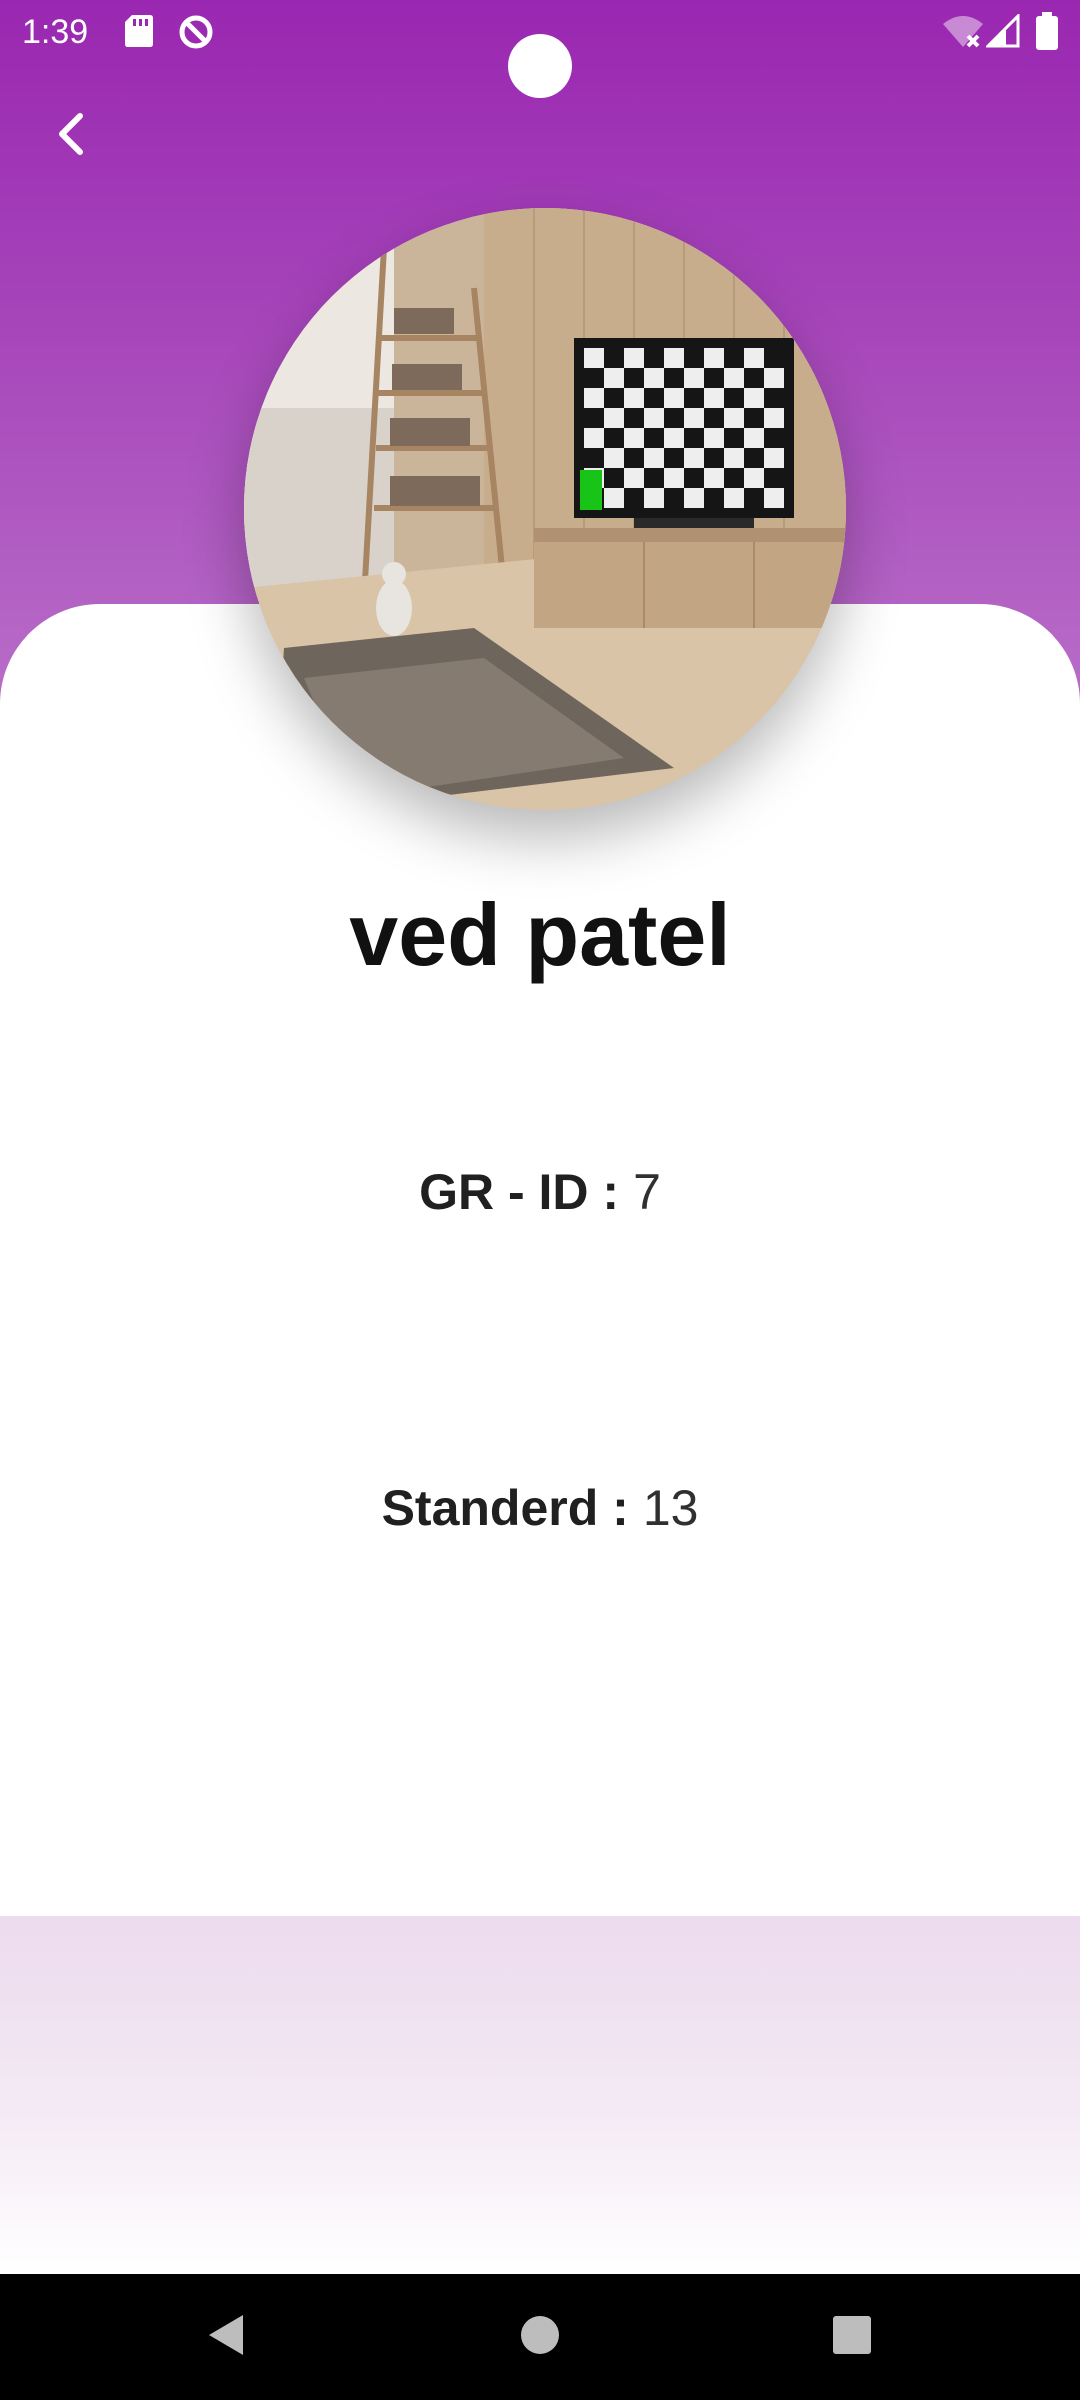 The height and width of the screenshot is (2400, 1080). What do you see at coordinates (519, 1192) in the screenshot?
I see `gr-id-label: GR - ID :` at bounding box center [519, 1192].